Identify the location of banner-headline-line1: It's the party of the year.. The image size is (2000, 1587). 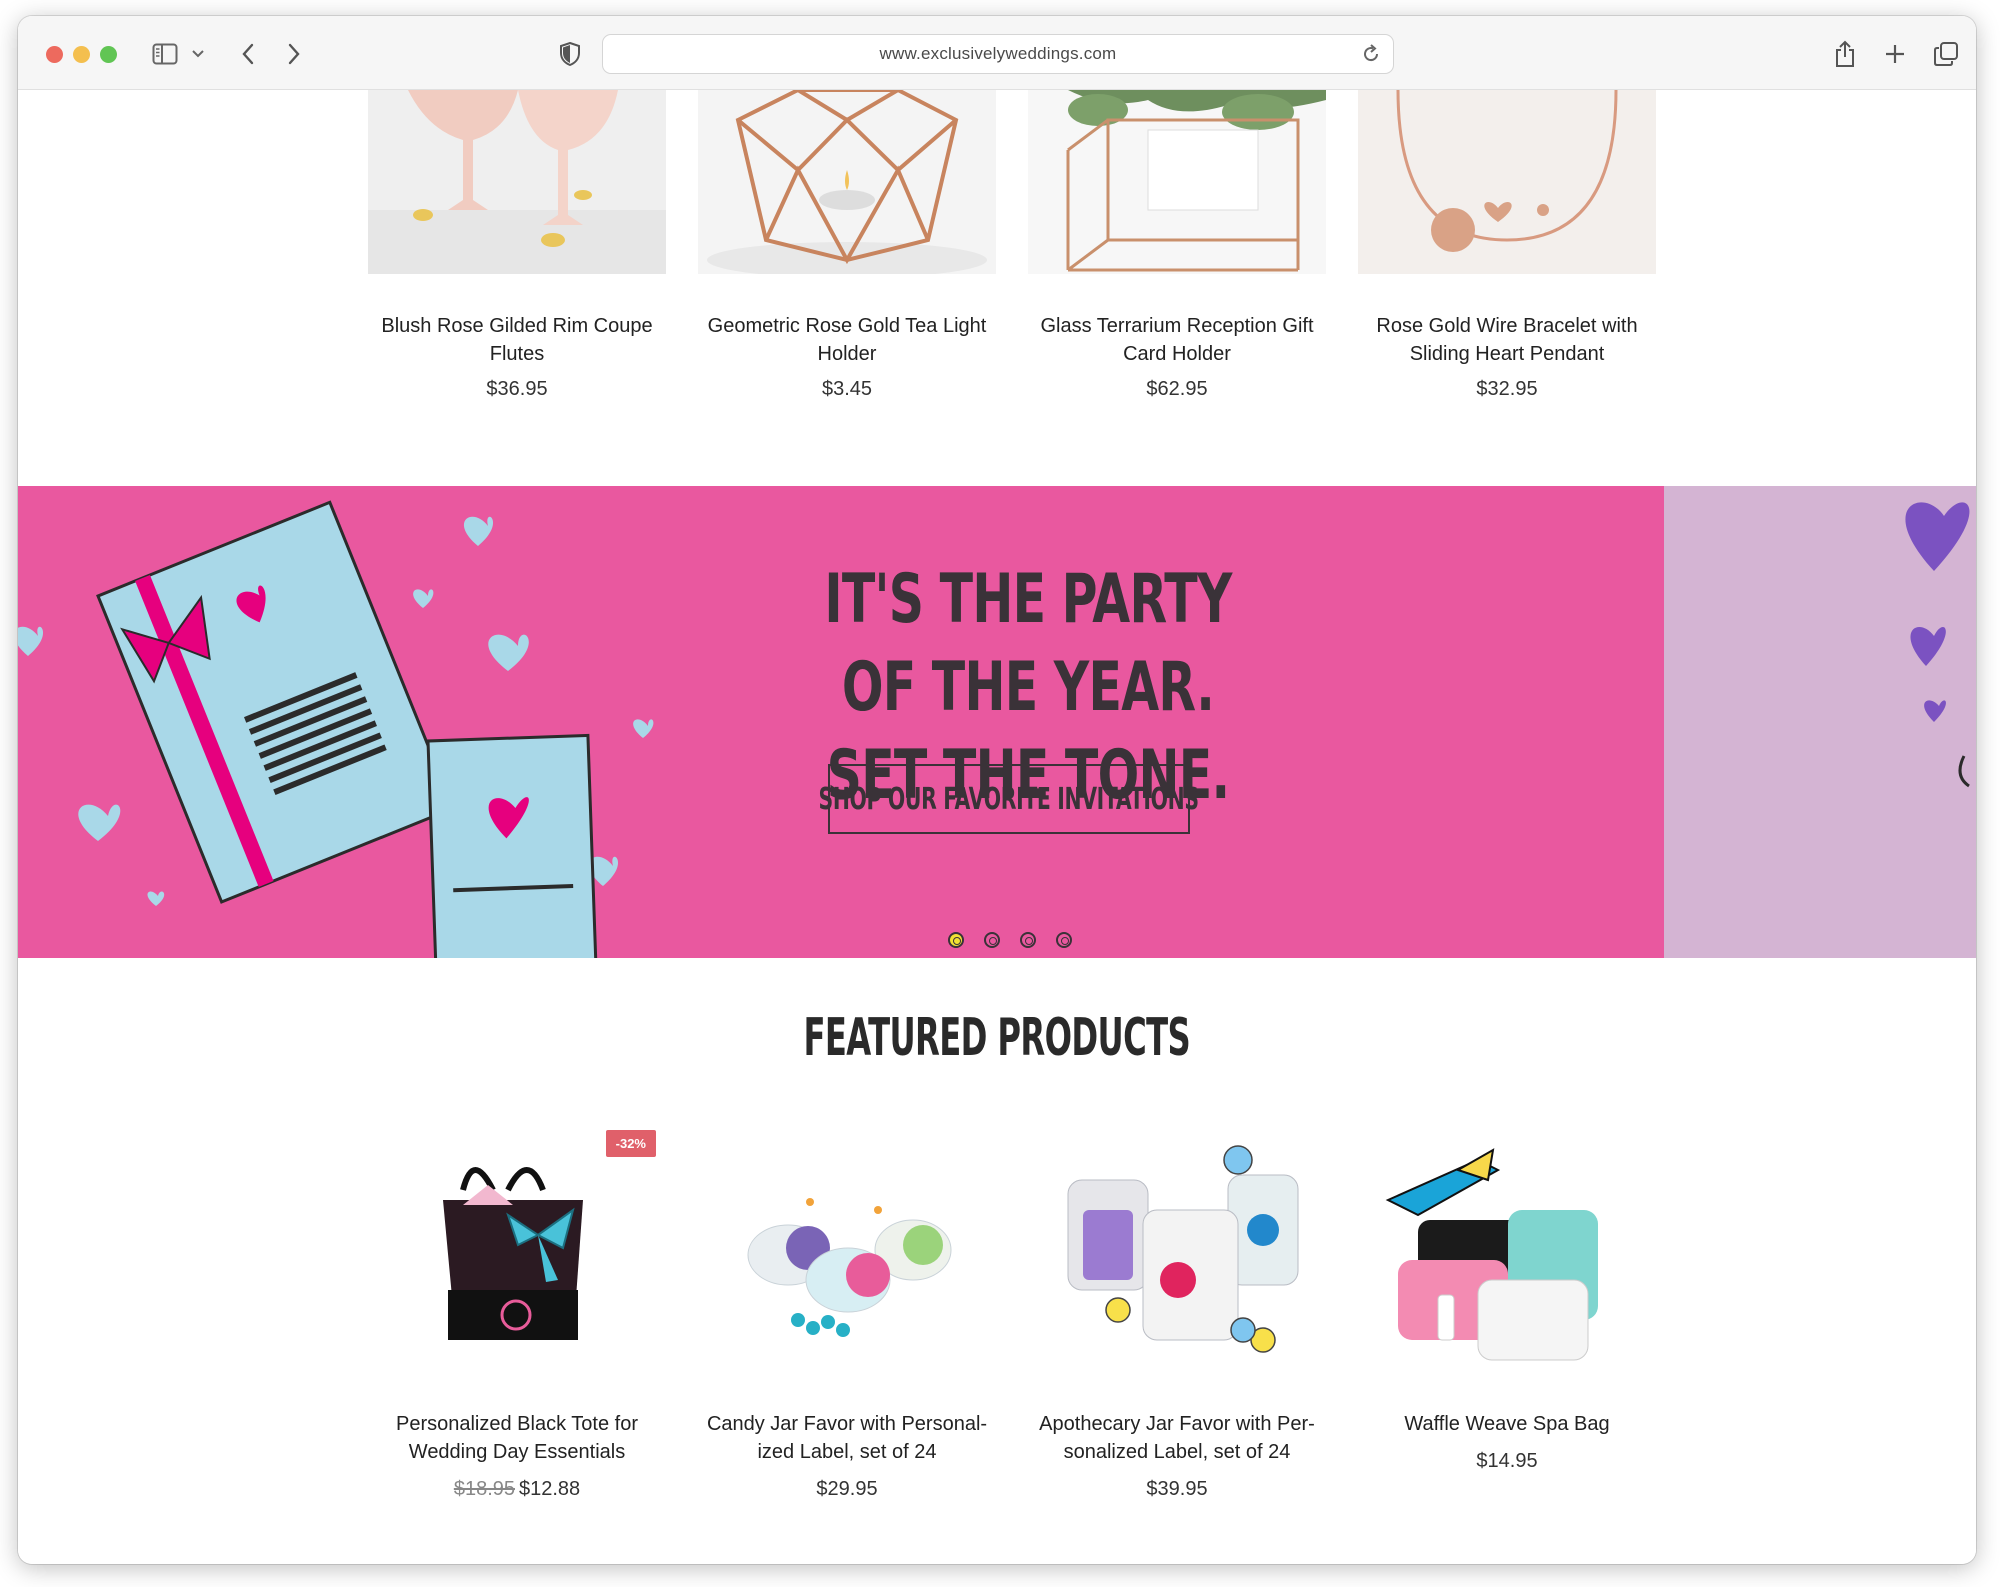
(1028, 643).